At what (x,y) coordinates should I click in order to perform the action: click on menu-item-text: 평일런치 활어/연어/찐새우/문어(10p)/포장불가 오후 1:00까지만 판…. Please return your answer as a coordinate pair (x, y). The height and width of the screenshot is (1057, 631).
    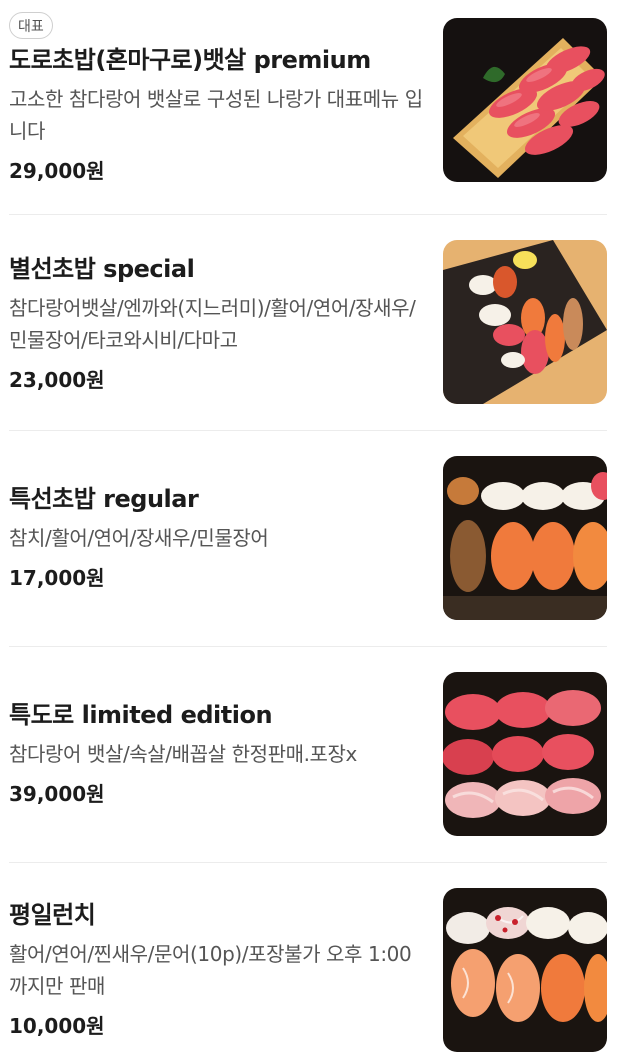
    Looking at the image, I should click on (218, 969).